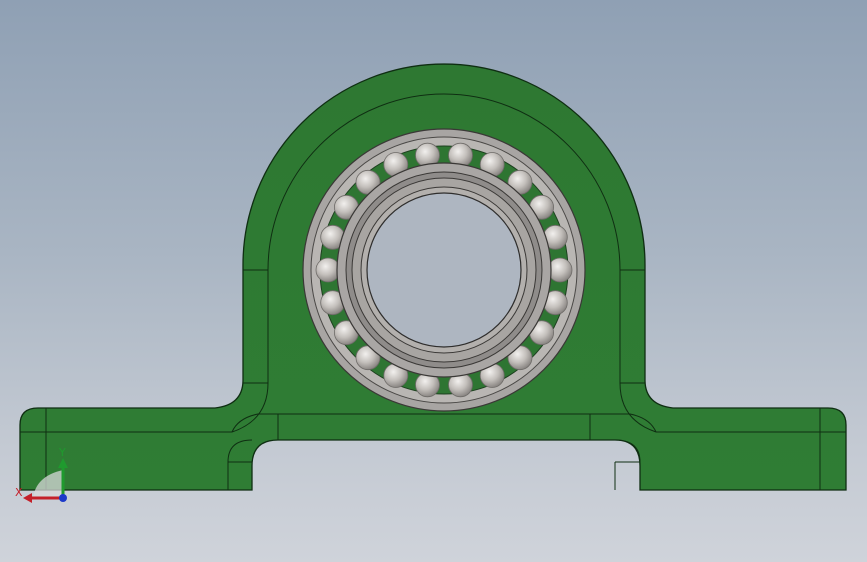 The width and height of the screenshot is (867, 562). Describe the element at coordinates (328, 270) in the screenshot. I see `bearing-ball` at that location.